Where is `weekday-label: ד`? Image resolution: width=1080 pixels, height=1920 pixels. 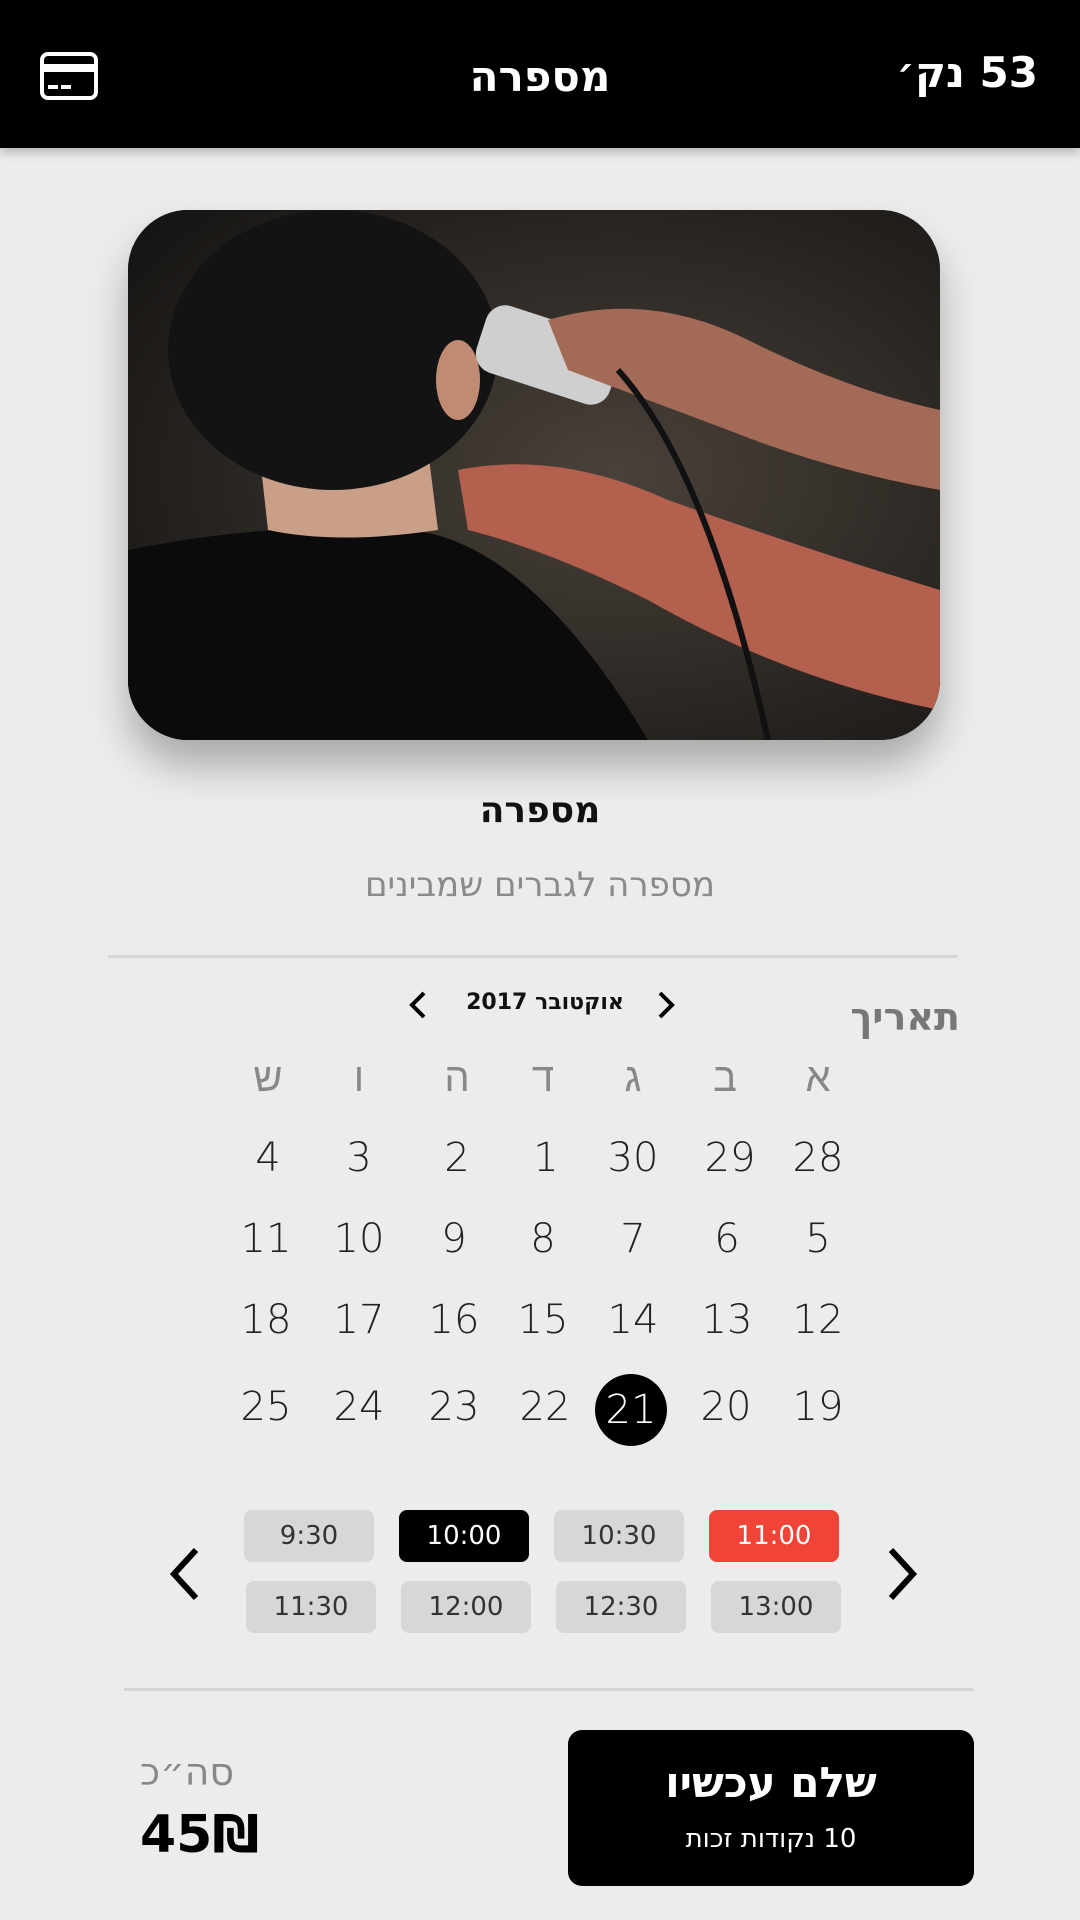 weekday-label: ד is located at coordinates (543, 1078).